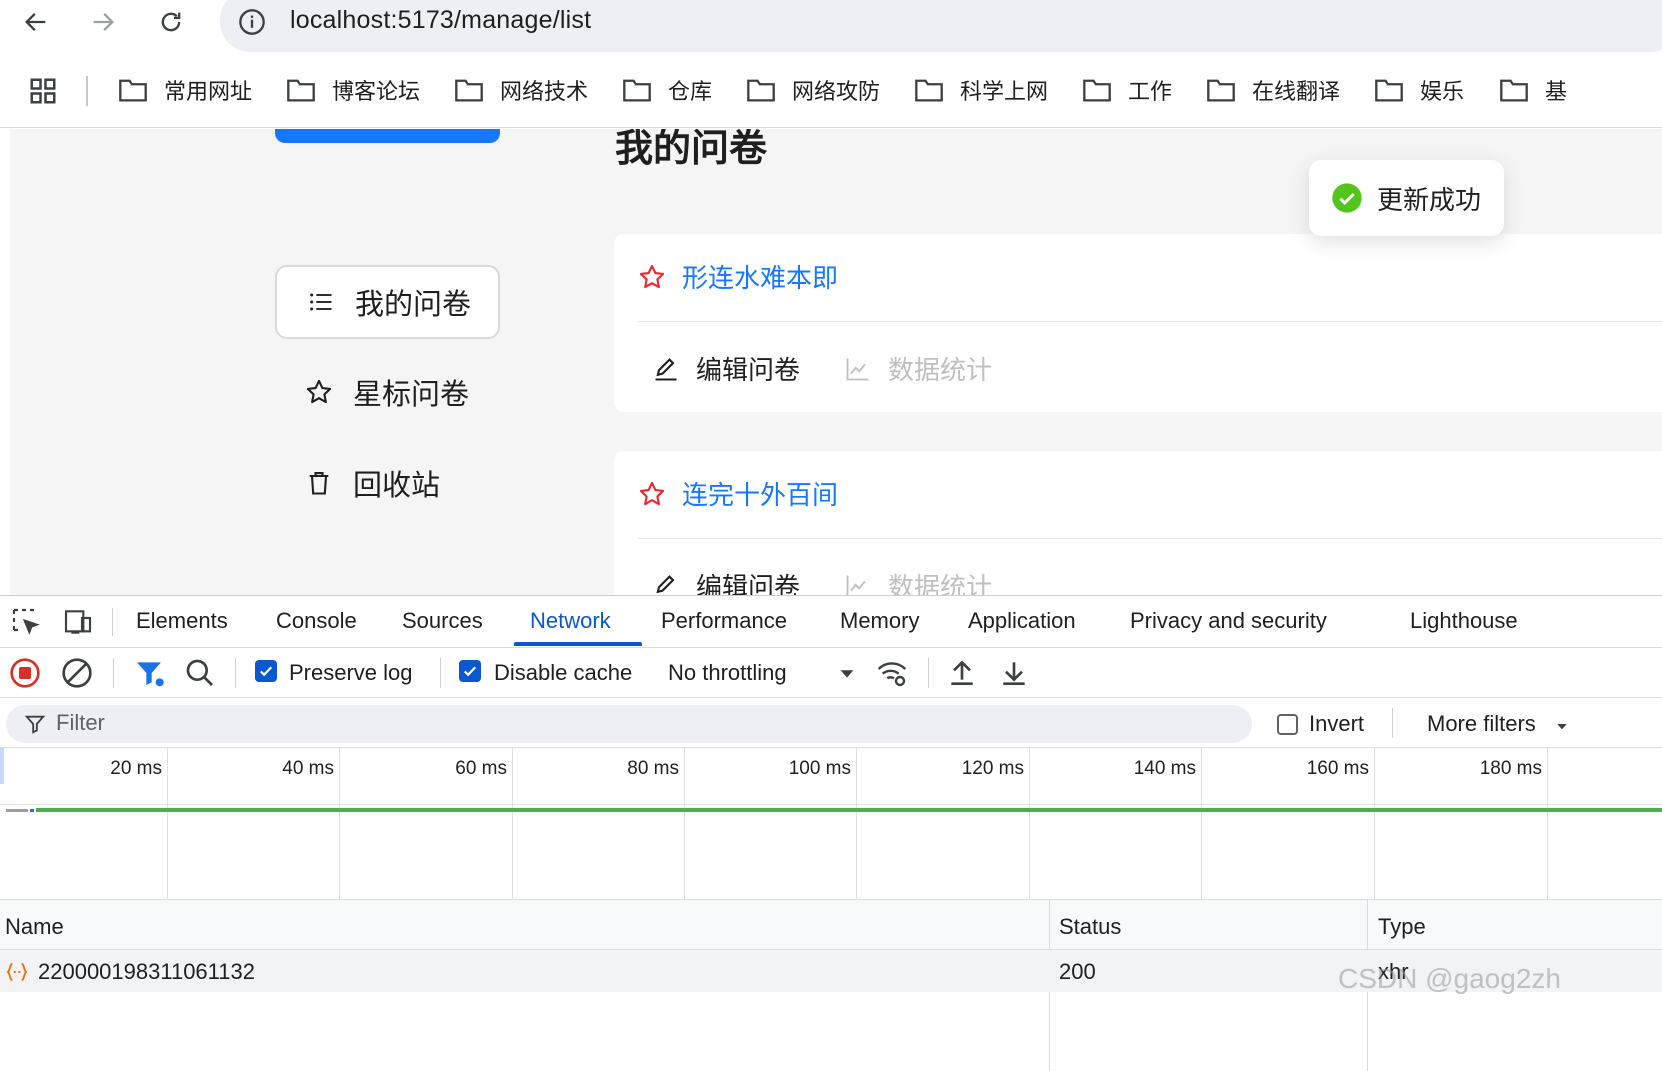 Image resolution: width=1662 pixels, height=1071 pixels. What do you see at coordinates (666, 584) in the screenshot?
I see `edit-icon` at bounding box center [666, 584].